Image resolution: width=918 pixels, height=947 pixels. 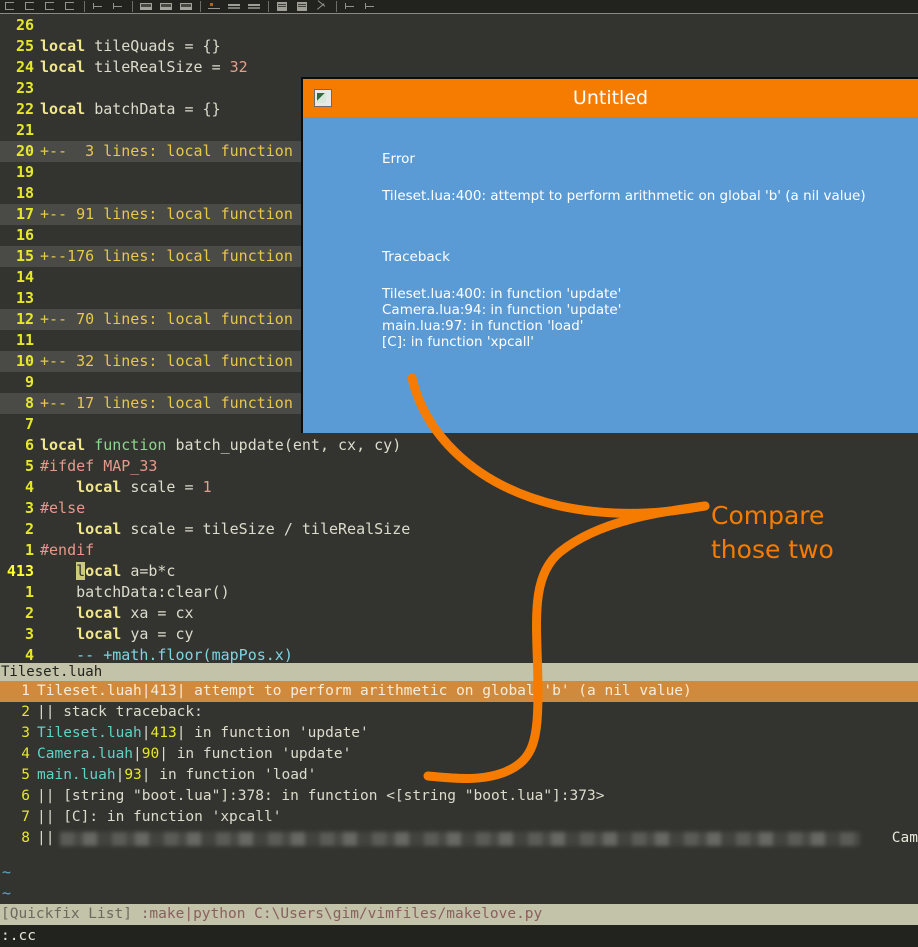 What do you see at coordinates (171, 151) in the screenshot?
I see `code-token: +-- 3 lines: local function` at bounding box center [171, 151].